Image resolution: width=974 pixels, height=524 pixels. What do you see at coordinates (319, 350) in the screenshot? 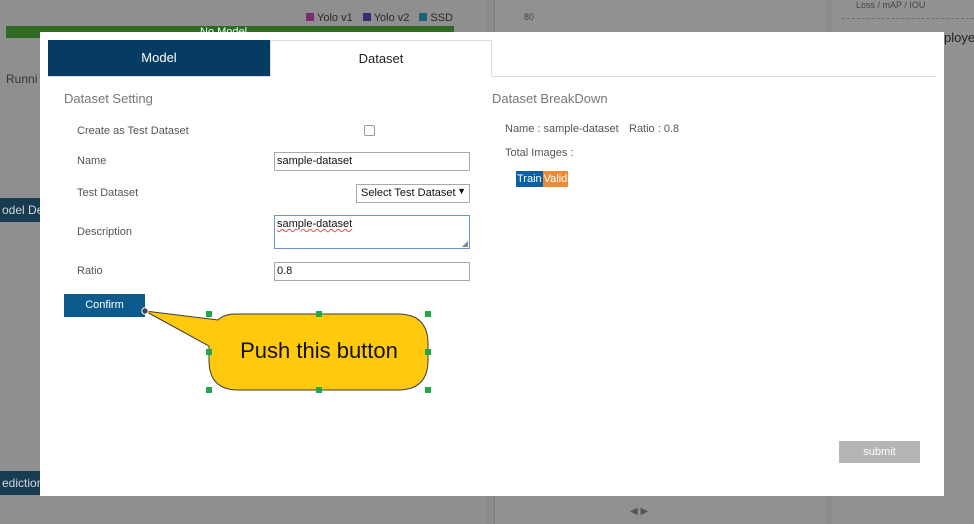
I see `callout-text: Push this button` at bounding box center [319, 350].